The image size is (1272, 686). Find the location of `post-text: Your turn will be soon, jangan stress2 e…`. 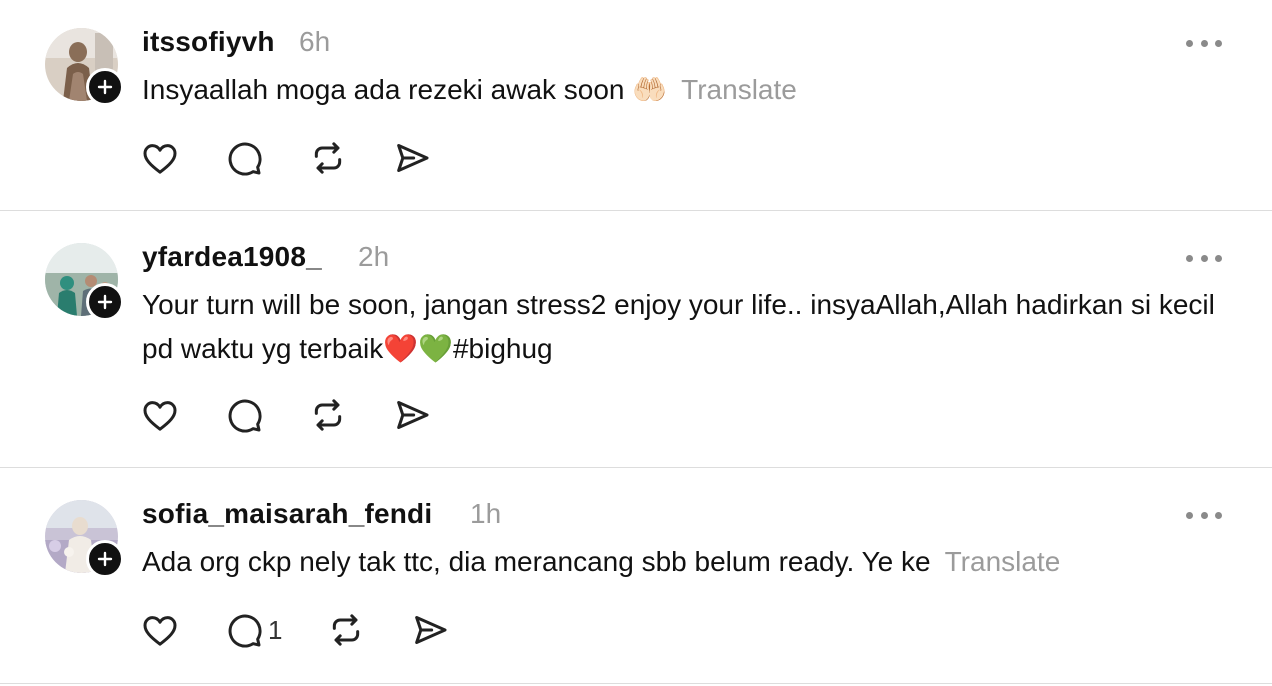

post-text: Your turn will be soon, jangan stress2 e… is located at coordinates (678, 326).